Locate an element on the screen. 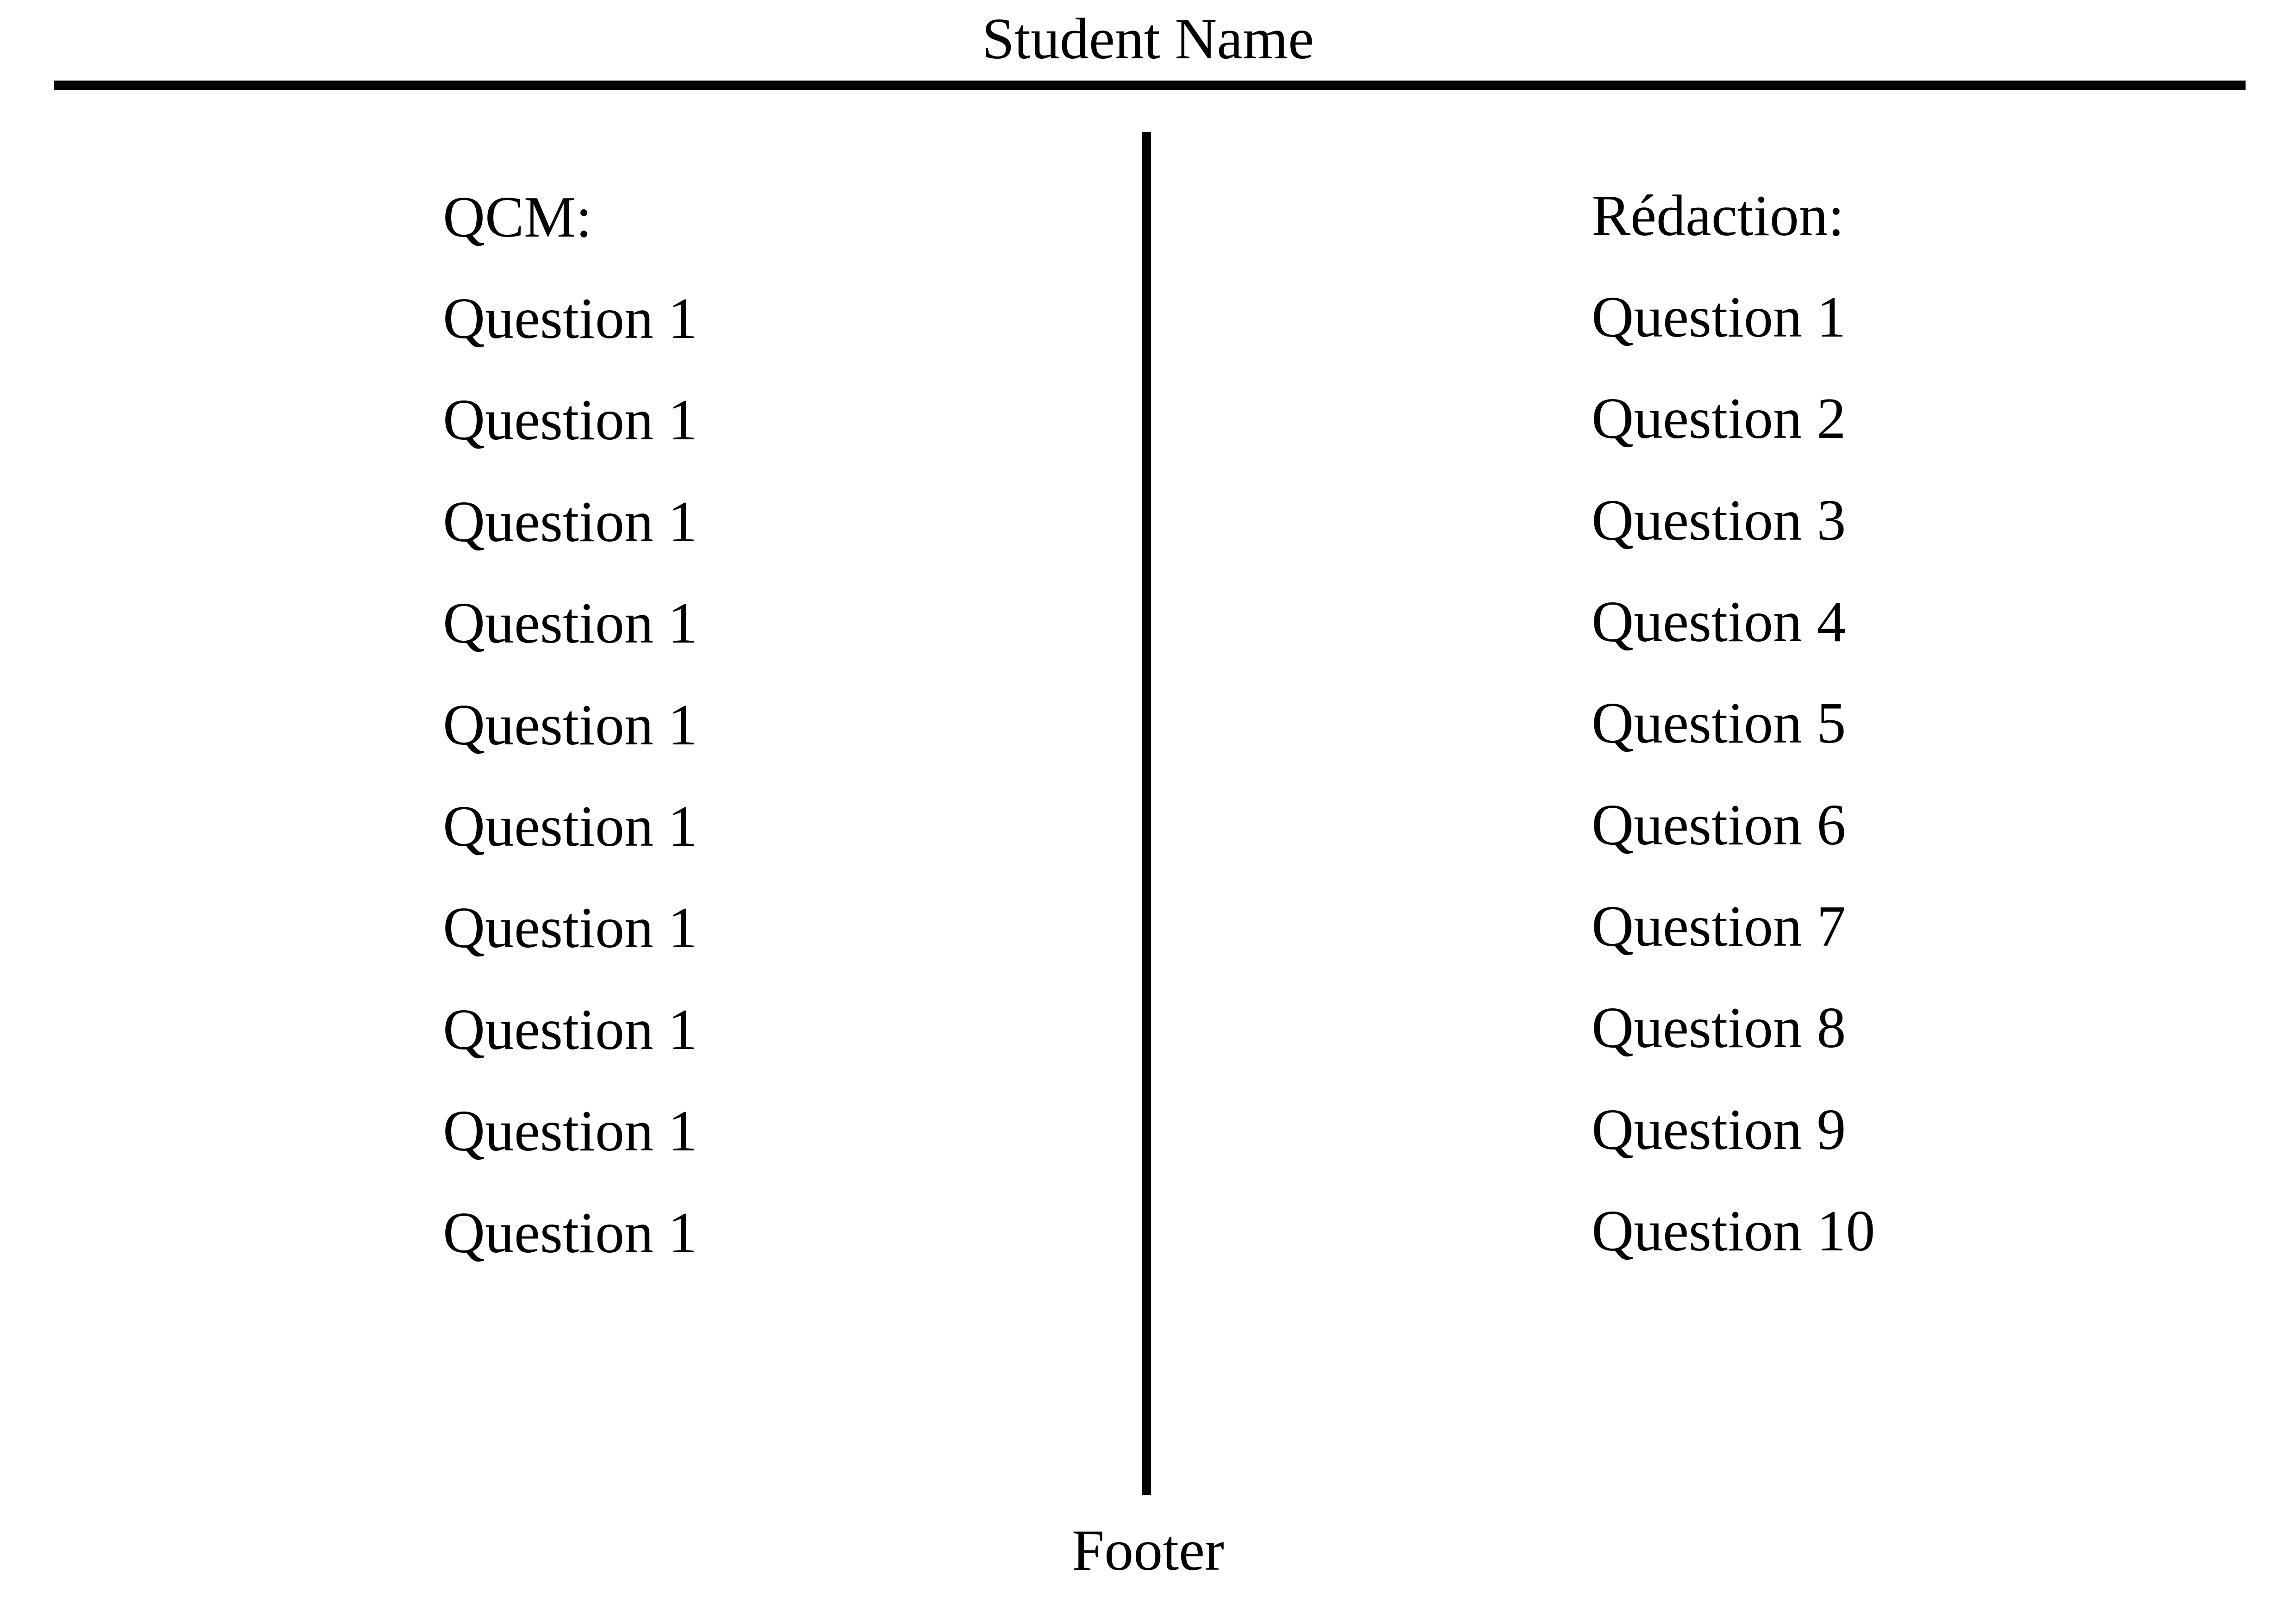 The height and width of the screenshot is (1624, 2296). page-footer: Footer is located at coordinates (1148, 1550).